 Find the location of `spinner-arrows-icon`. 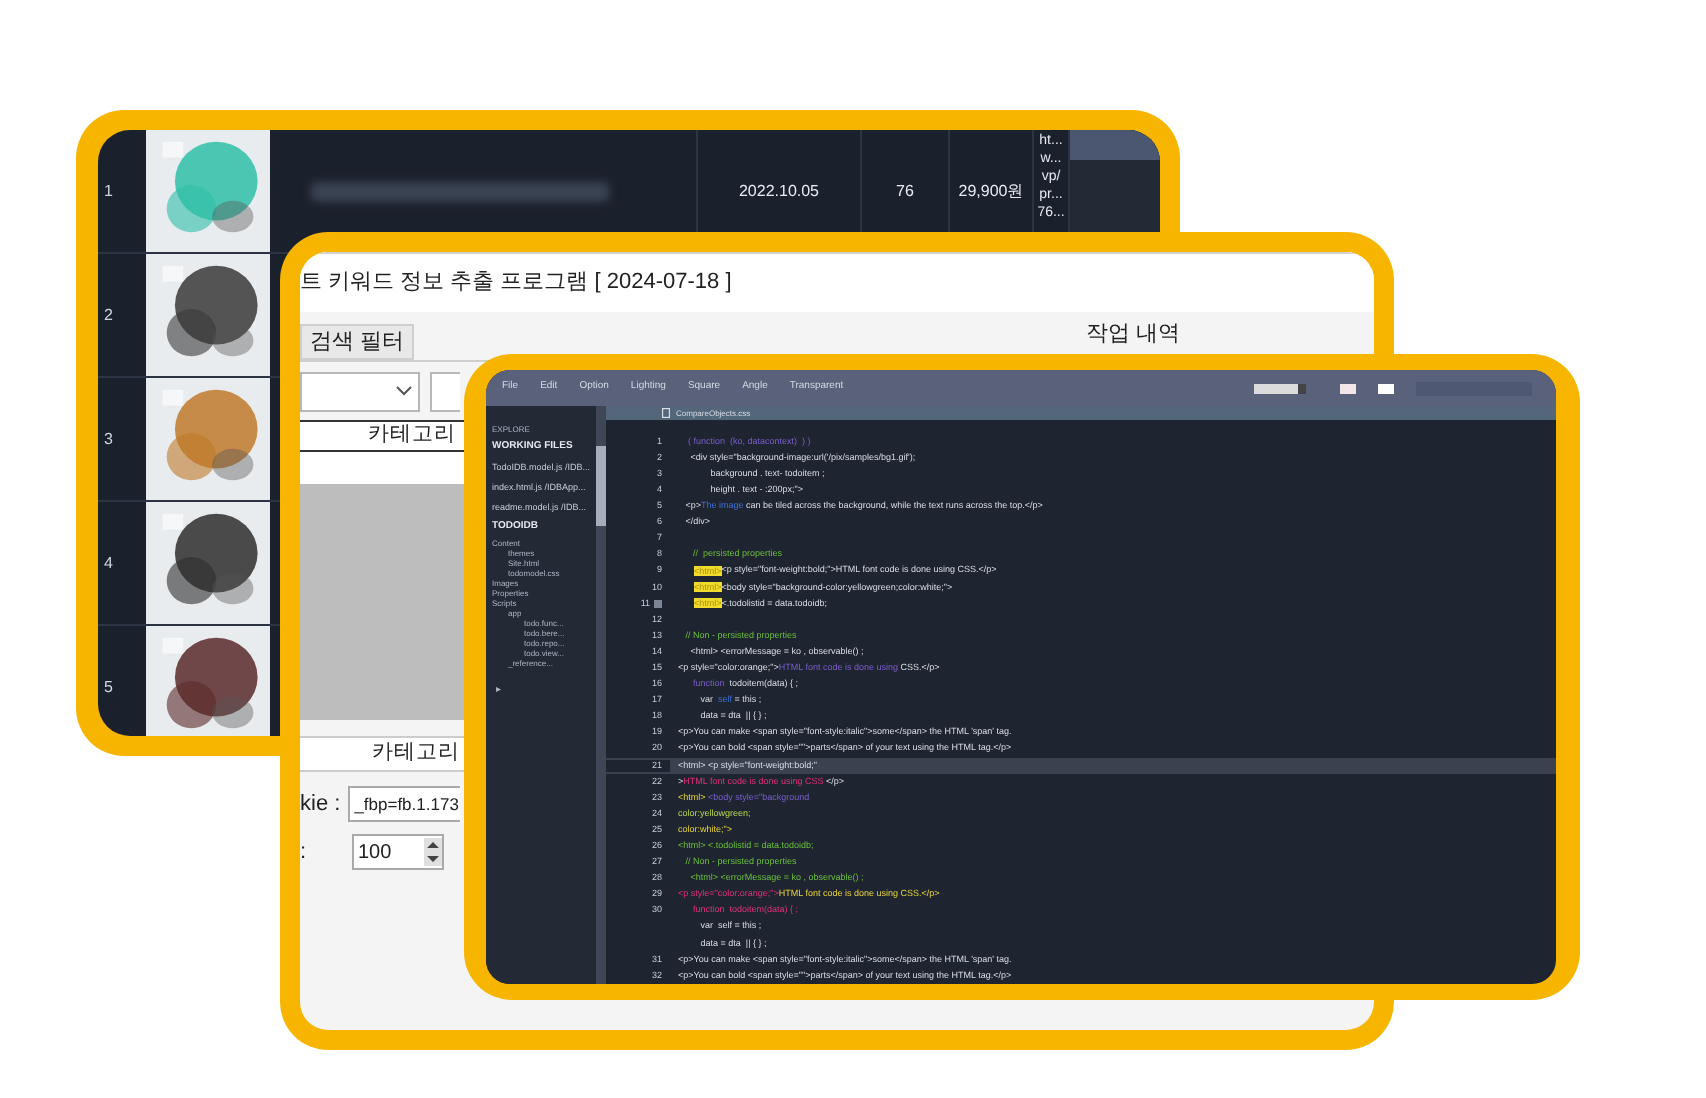

spinner-arrows-icon is located at coordinates (433, 852).